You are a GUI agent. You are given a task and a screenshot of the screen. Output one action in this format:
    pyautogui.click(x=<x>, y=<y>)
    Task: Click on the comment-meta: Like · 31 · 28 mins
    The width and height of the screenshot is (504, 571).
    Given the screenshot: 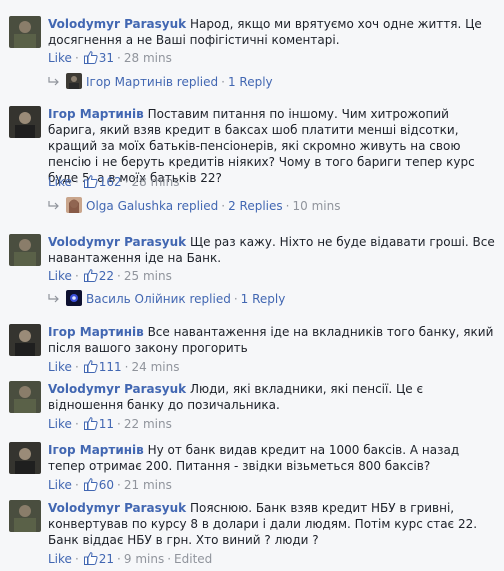 What is the action you would take?
    pyautogui.click(x=110, y=58)
    